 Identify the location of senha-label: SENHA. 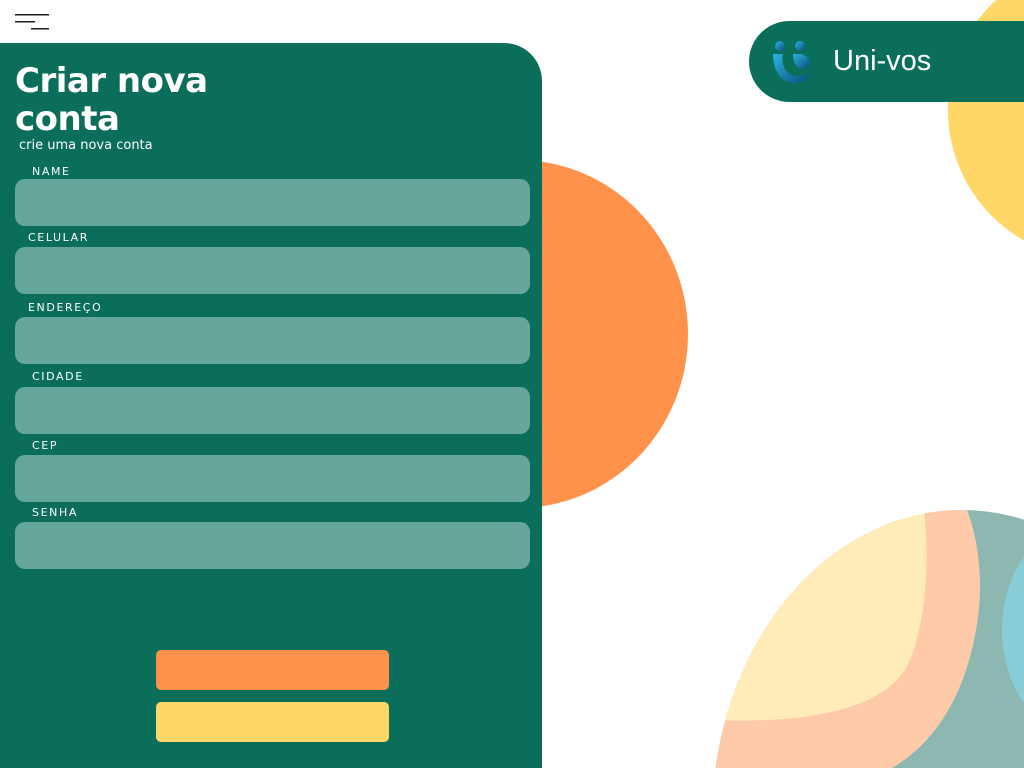
(55, 512).